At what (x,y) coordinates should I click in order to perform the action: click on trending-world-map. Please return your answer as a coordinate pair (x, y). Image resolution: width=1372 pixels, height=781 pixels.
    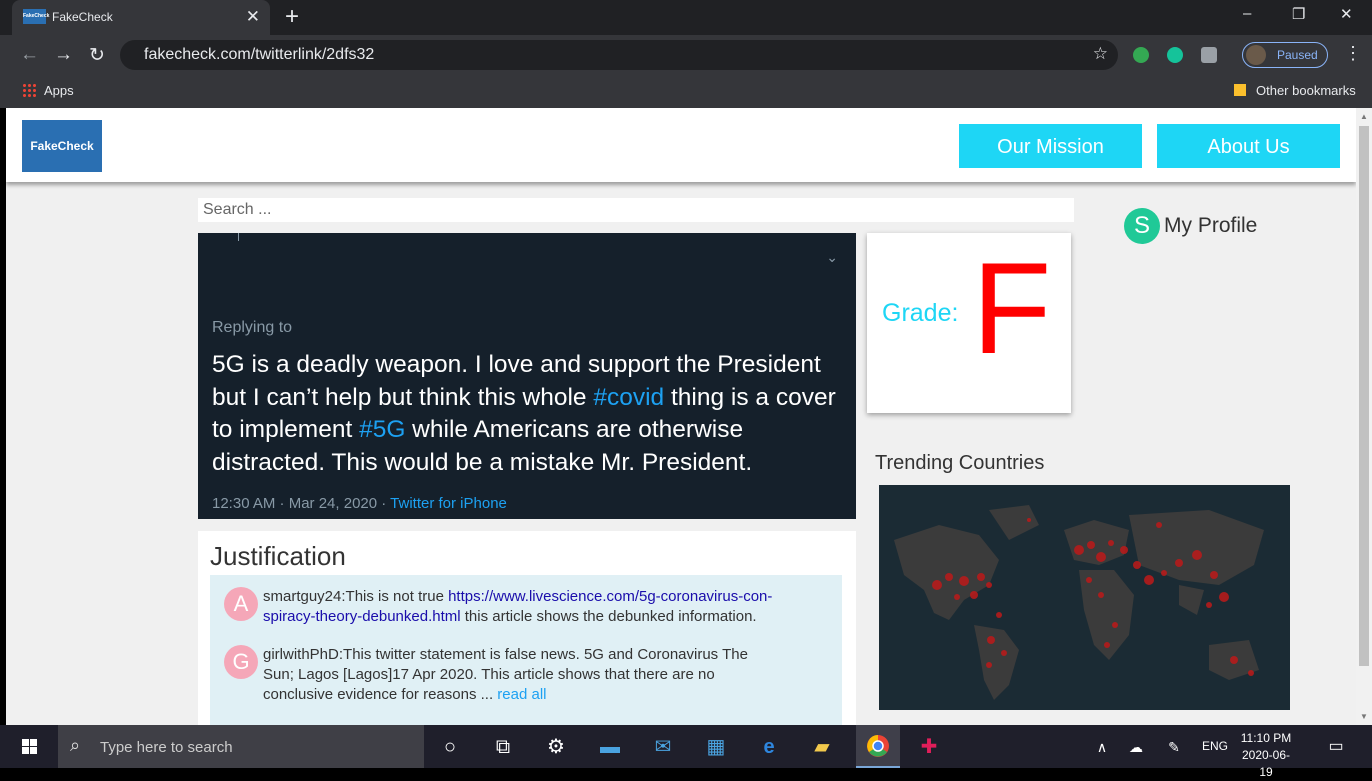
    Looking at the image, I should click on (1084, 597).